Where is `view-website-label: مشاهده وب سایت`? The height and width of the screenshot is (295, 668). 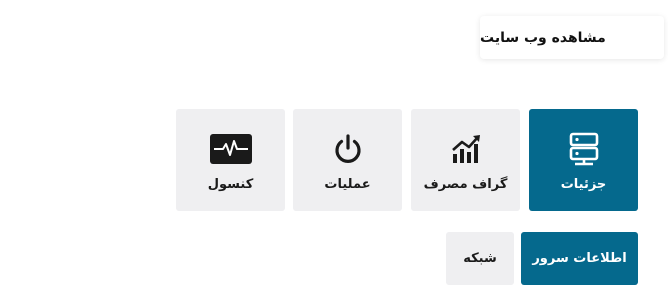 view-website-label: مشاهده وب سایت is located at coordinates (543, 37).